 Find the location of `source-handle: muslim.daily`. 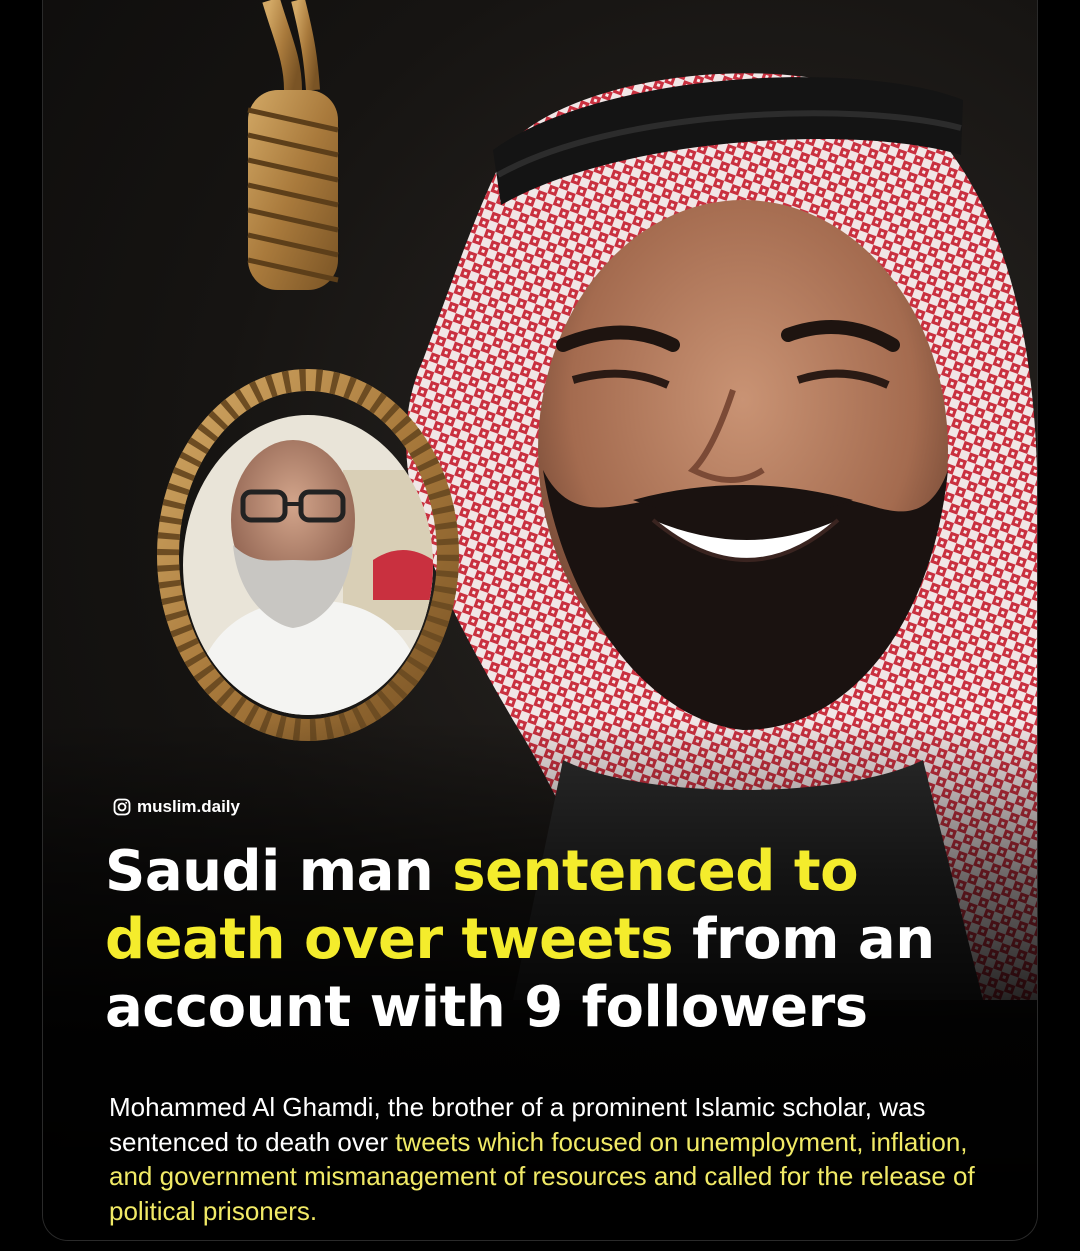

source-handle: muslim.daily is located at coordinates (176, 807).